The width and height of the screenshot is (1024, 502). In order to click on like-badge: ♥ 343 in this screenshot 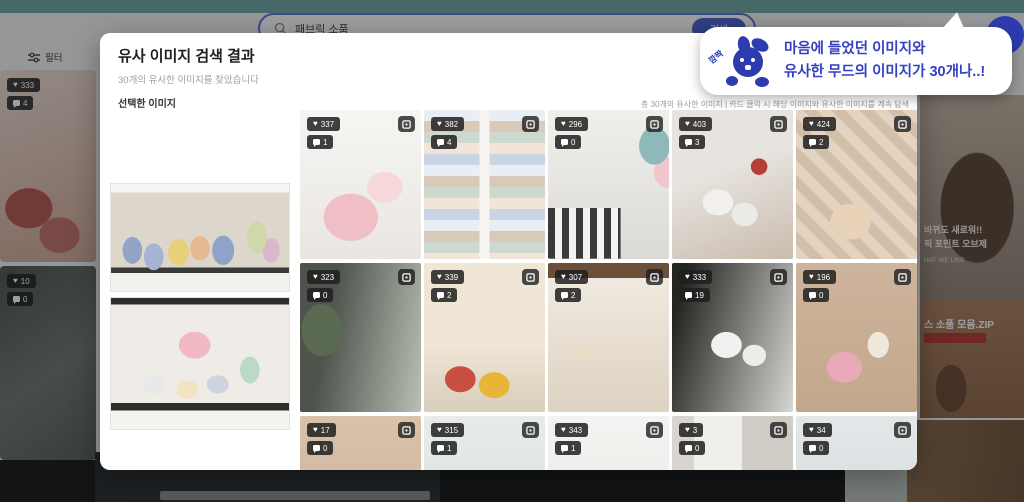, I will do `click(572, 430)`.